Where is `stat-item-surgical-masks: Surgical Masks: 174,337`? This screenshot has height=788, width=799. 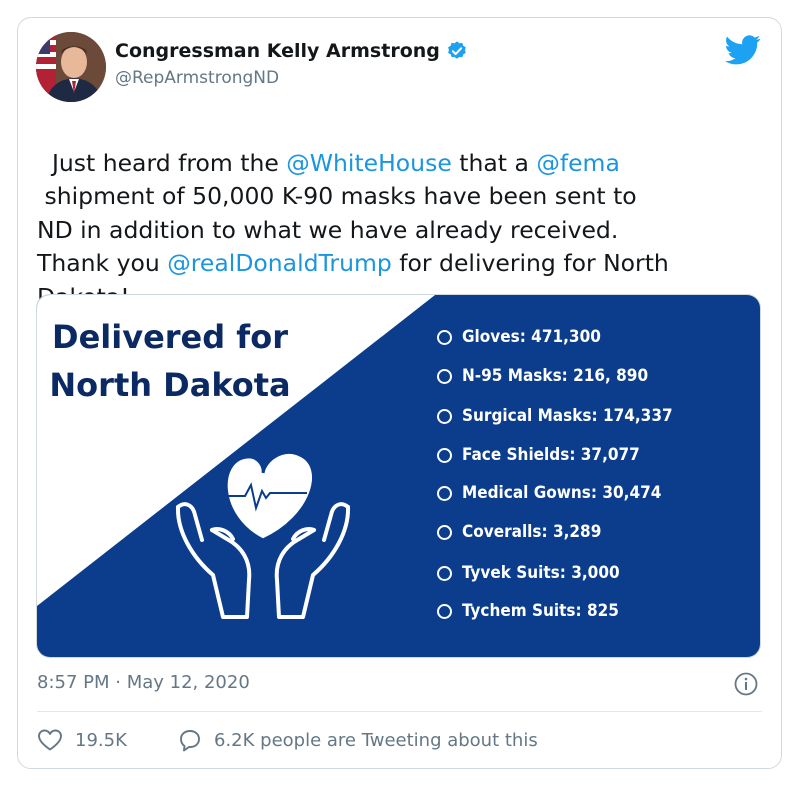
stat-item-surgical-masks: Surgical Masks: 174,337 is located at coordinates (555, 416).